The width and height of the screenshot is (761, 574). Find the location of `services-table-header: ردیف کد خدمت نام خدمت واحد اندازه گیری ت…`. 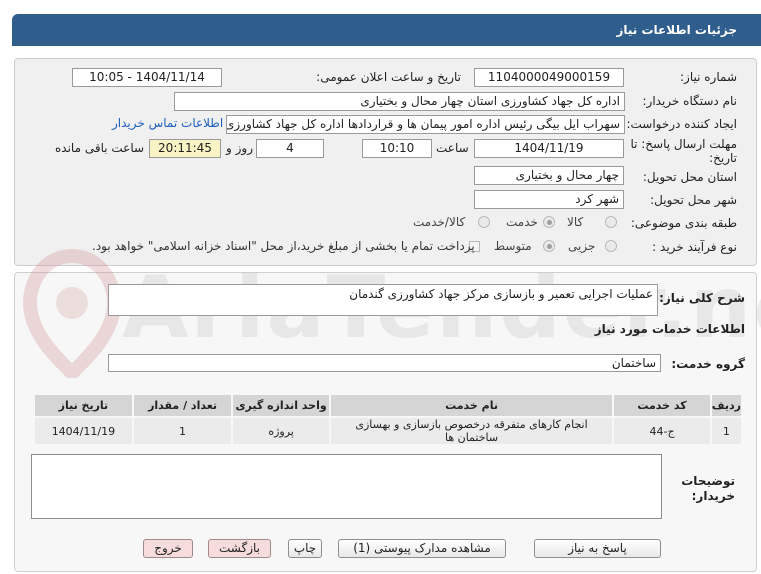

services-table-header: ردیف کد خدمت نام خدمت واحد اندازه گیری ت… is located at coordinates (388, 405).